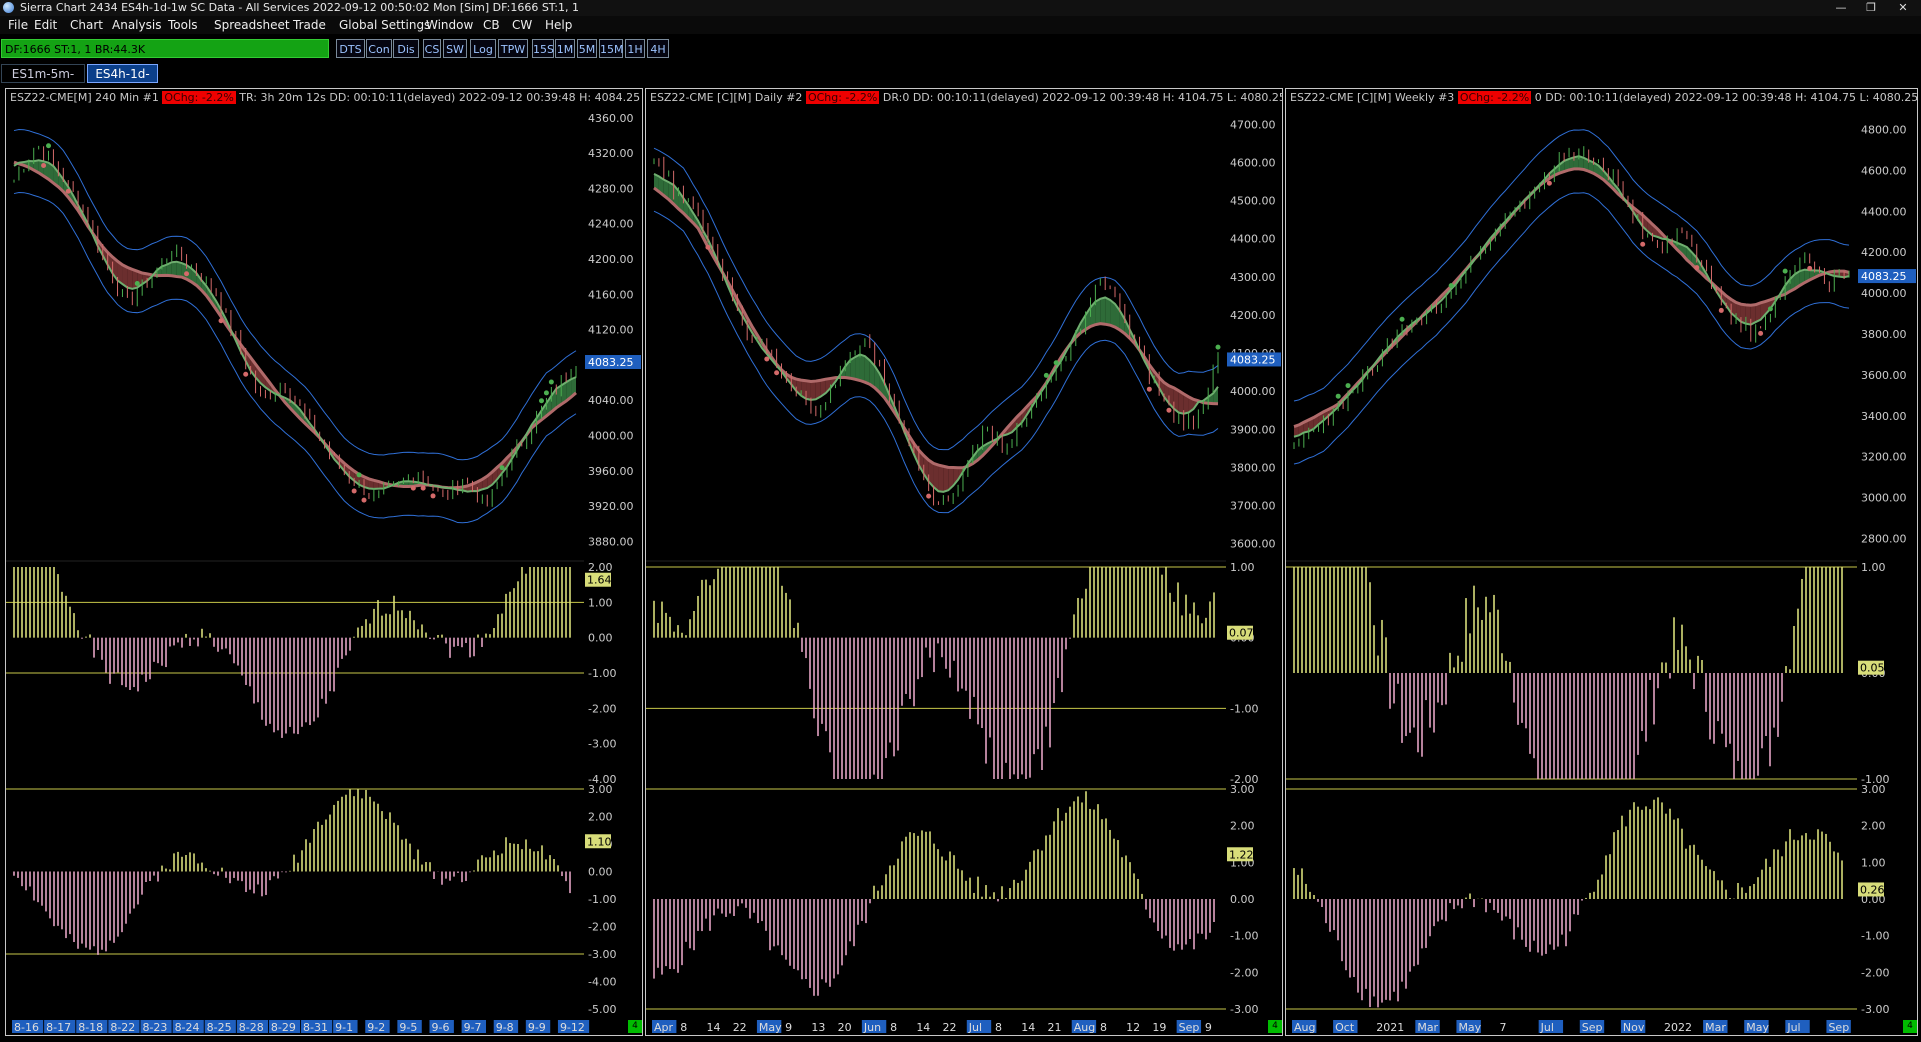 The width and height of the screenshot is (1921, 1042). What do you see at coordinates (611, 259) in the screenshot?
I see `price-tick: 4200.00` at bounding box center [611, 259].